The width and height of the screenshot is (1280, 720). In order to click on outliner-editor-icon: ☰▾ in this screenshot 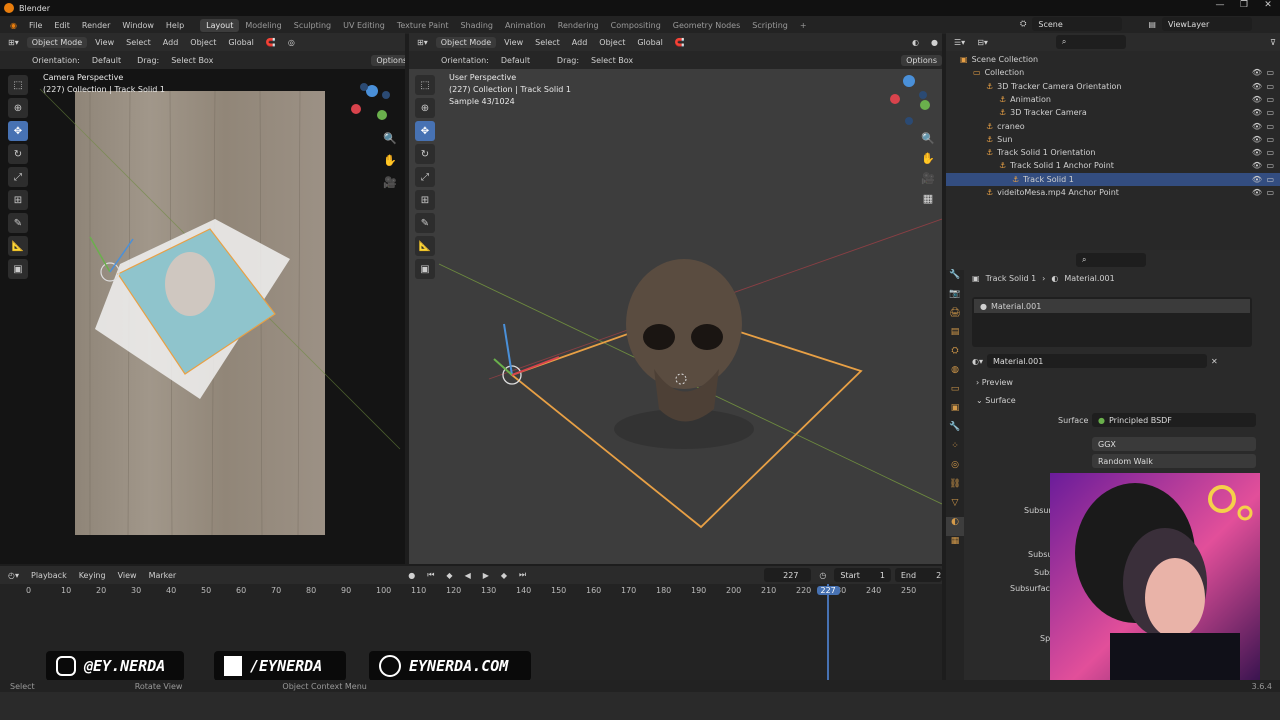, I will do `click(959, 42)`.